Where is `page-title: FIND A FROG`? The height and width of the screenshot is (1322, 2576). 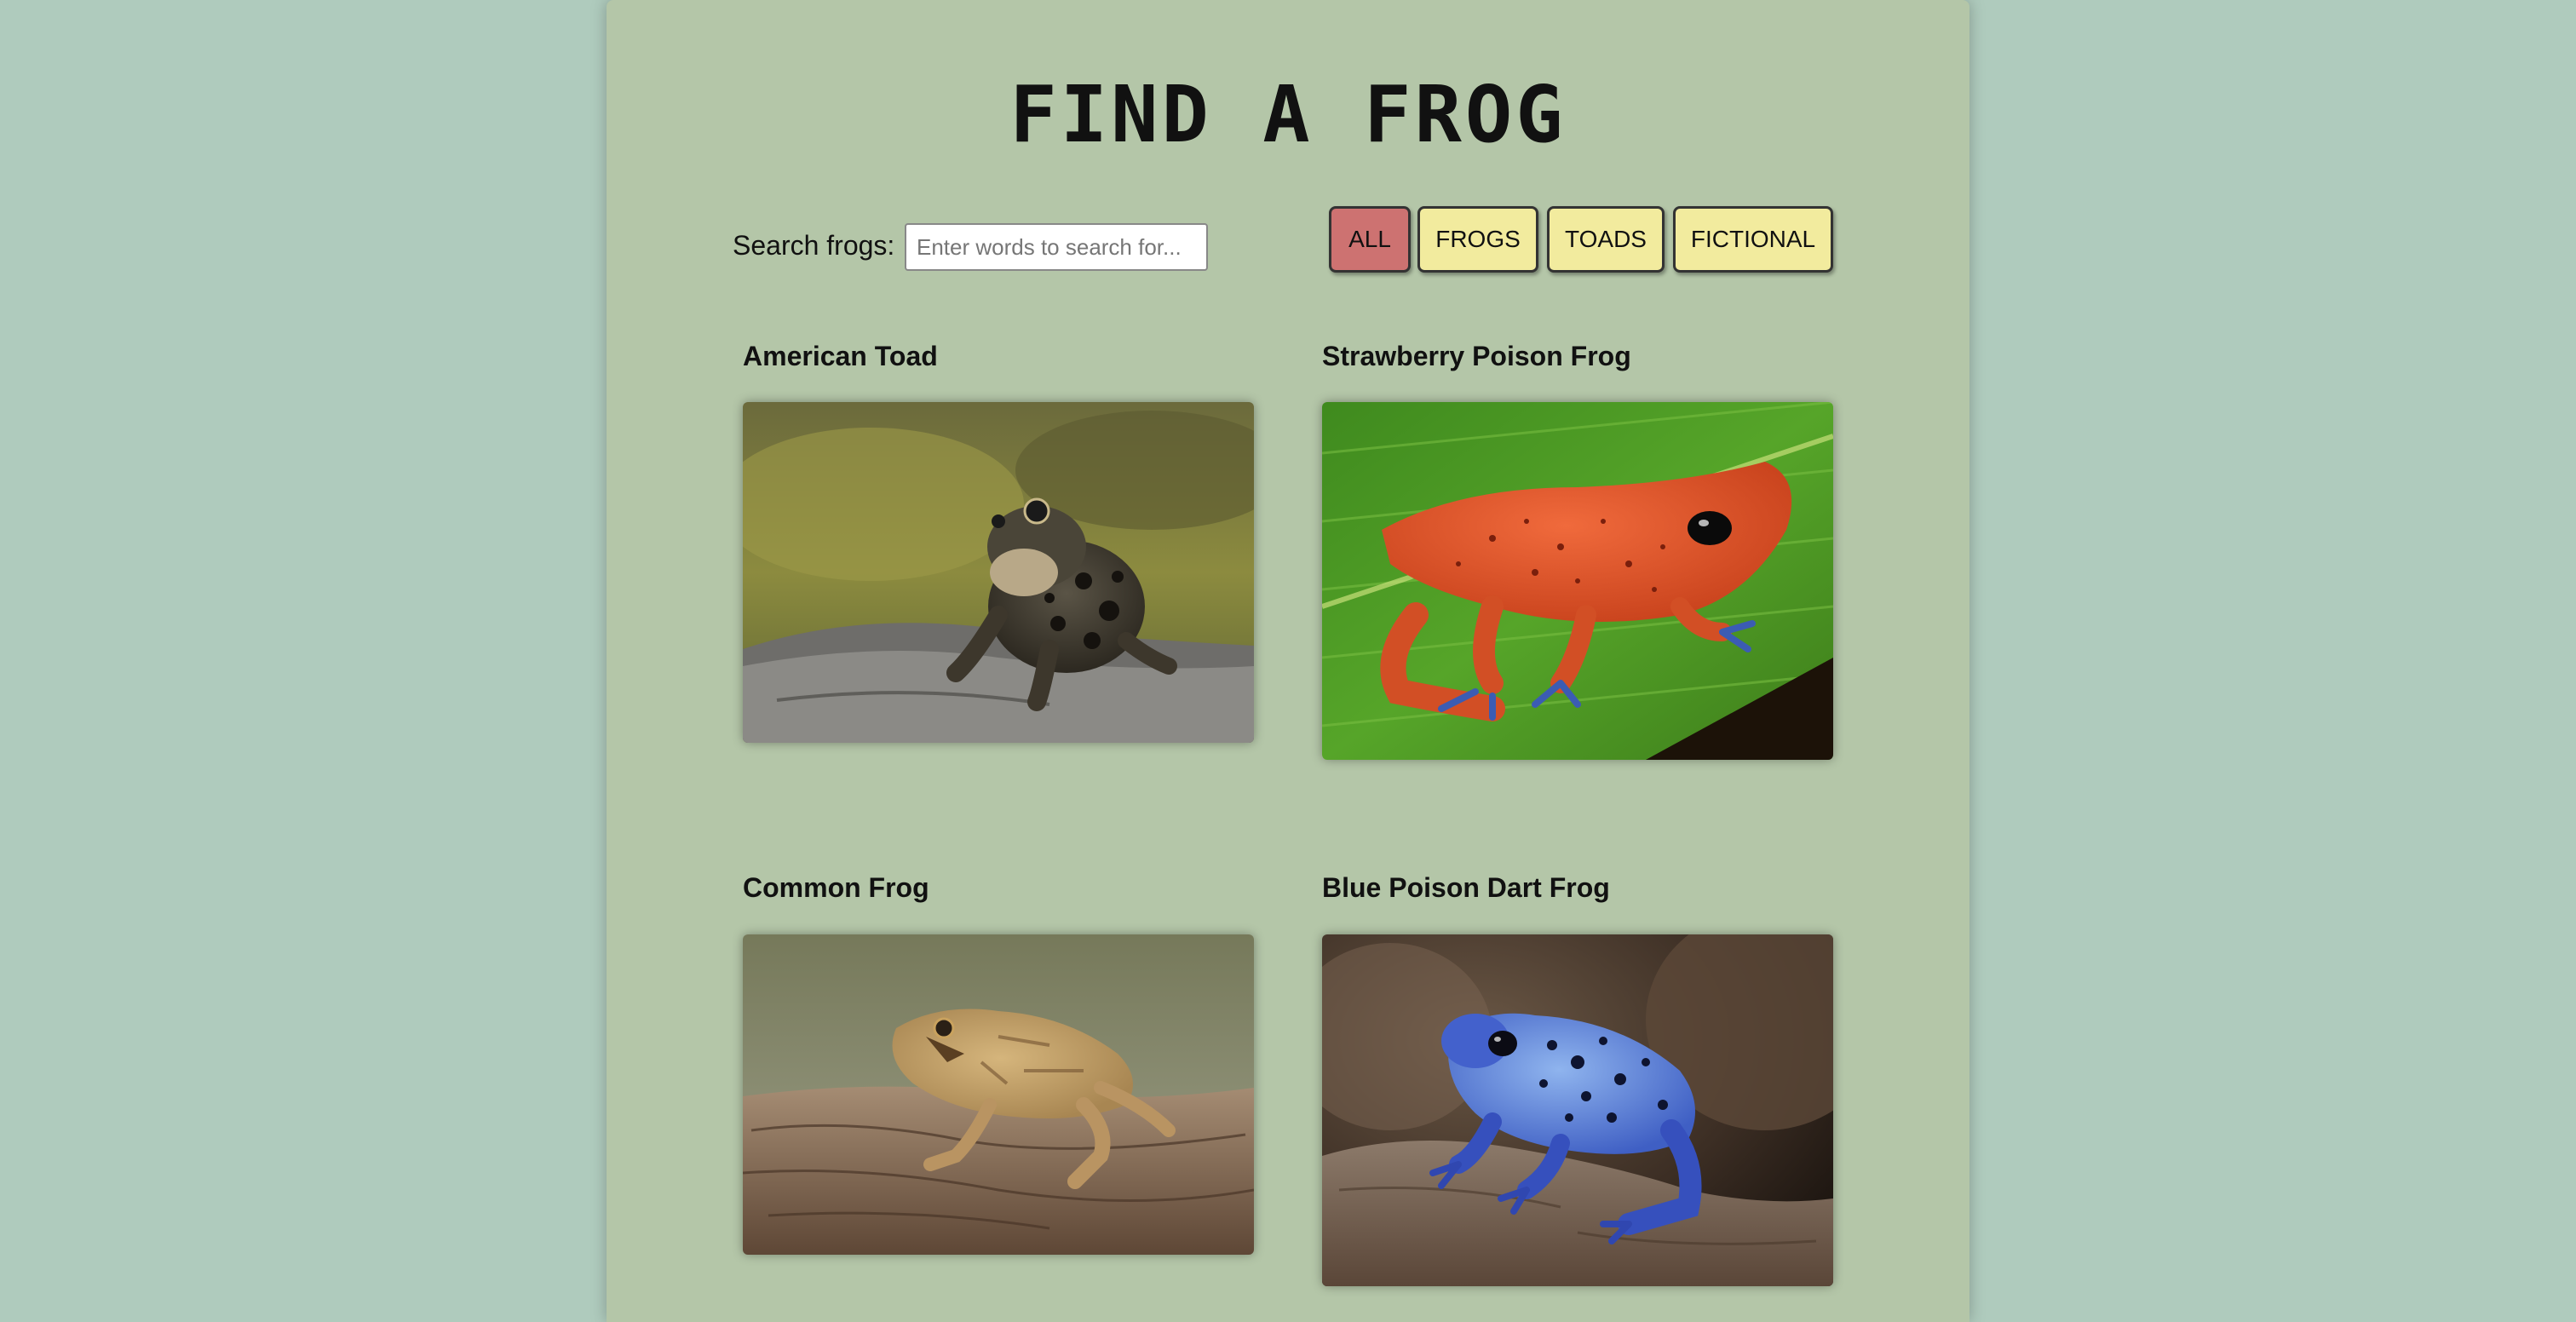
page-title: FIND A FROG is located at coordinates (1288, 114).